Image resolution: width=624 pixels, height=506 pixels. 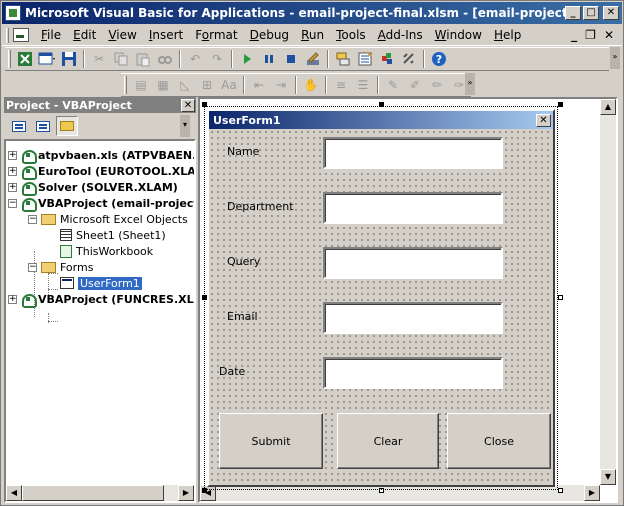 I want to click on project-explorer-close-button: ✕, so click(x=188, y=105).